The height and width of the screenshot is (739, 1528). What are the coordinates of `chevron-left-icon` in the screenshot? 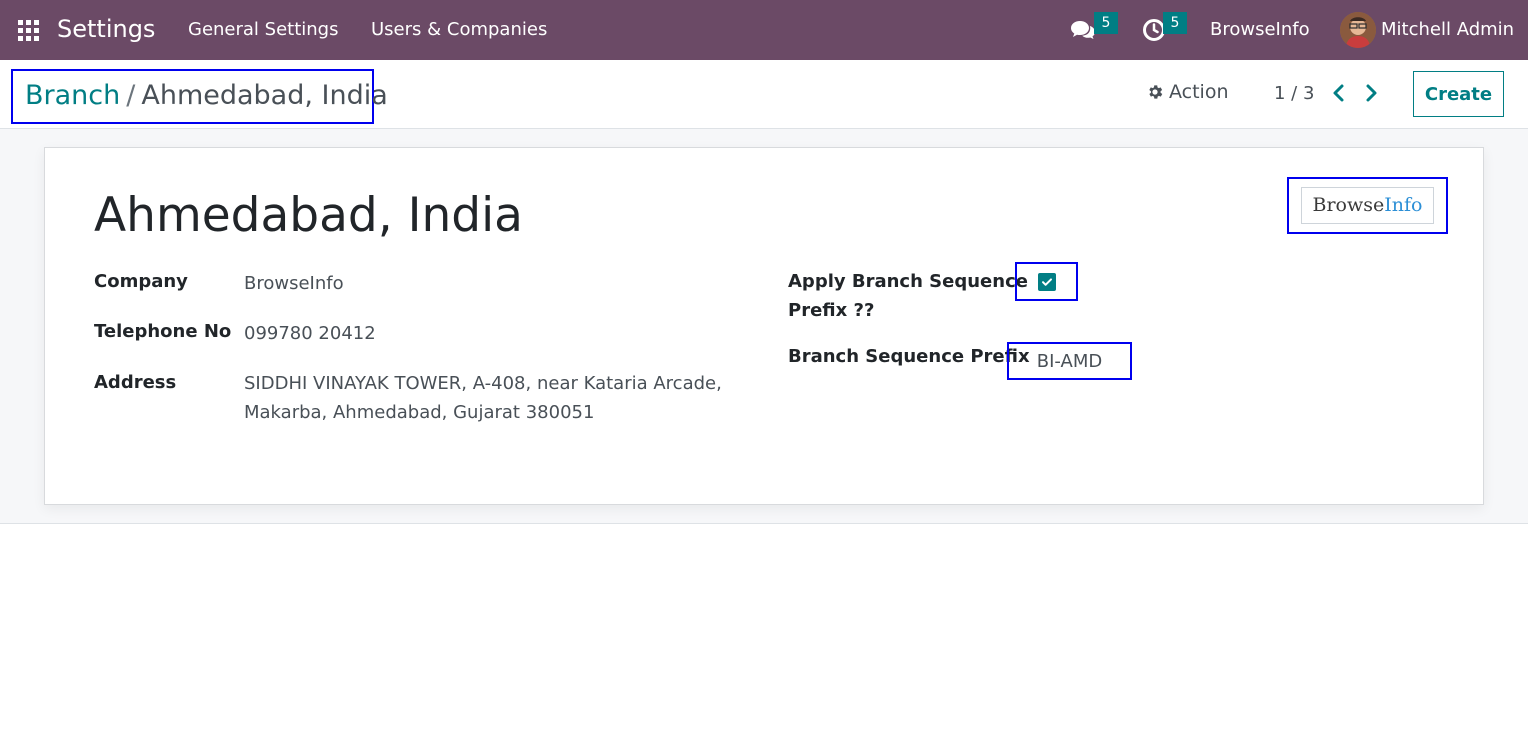 It's located at (1339, 93).